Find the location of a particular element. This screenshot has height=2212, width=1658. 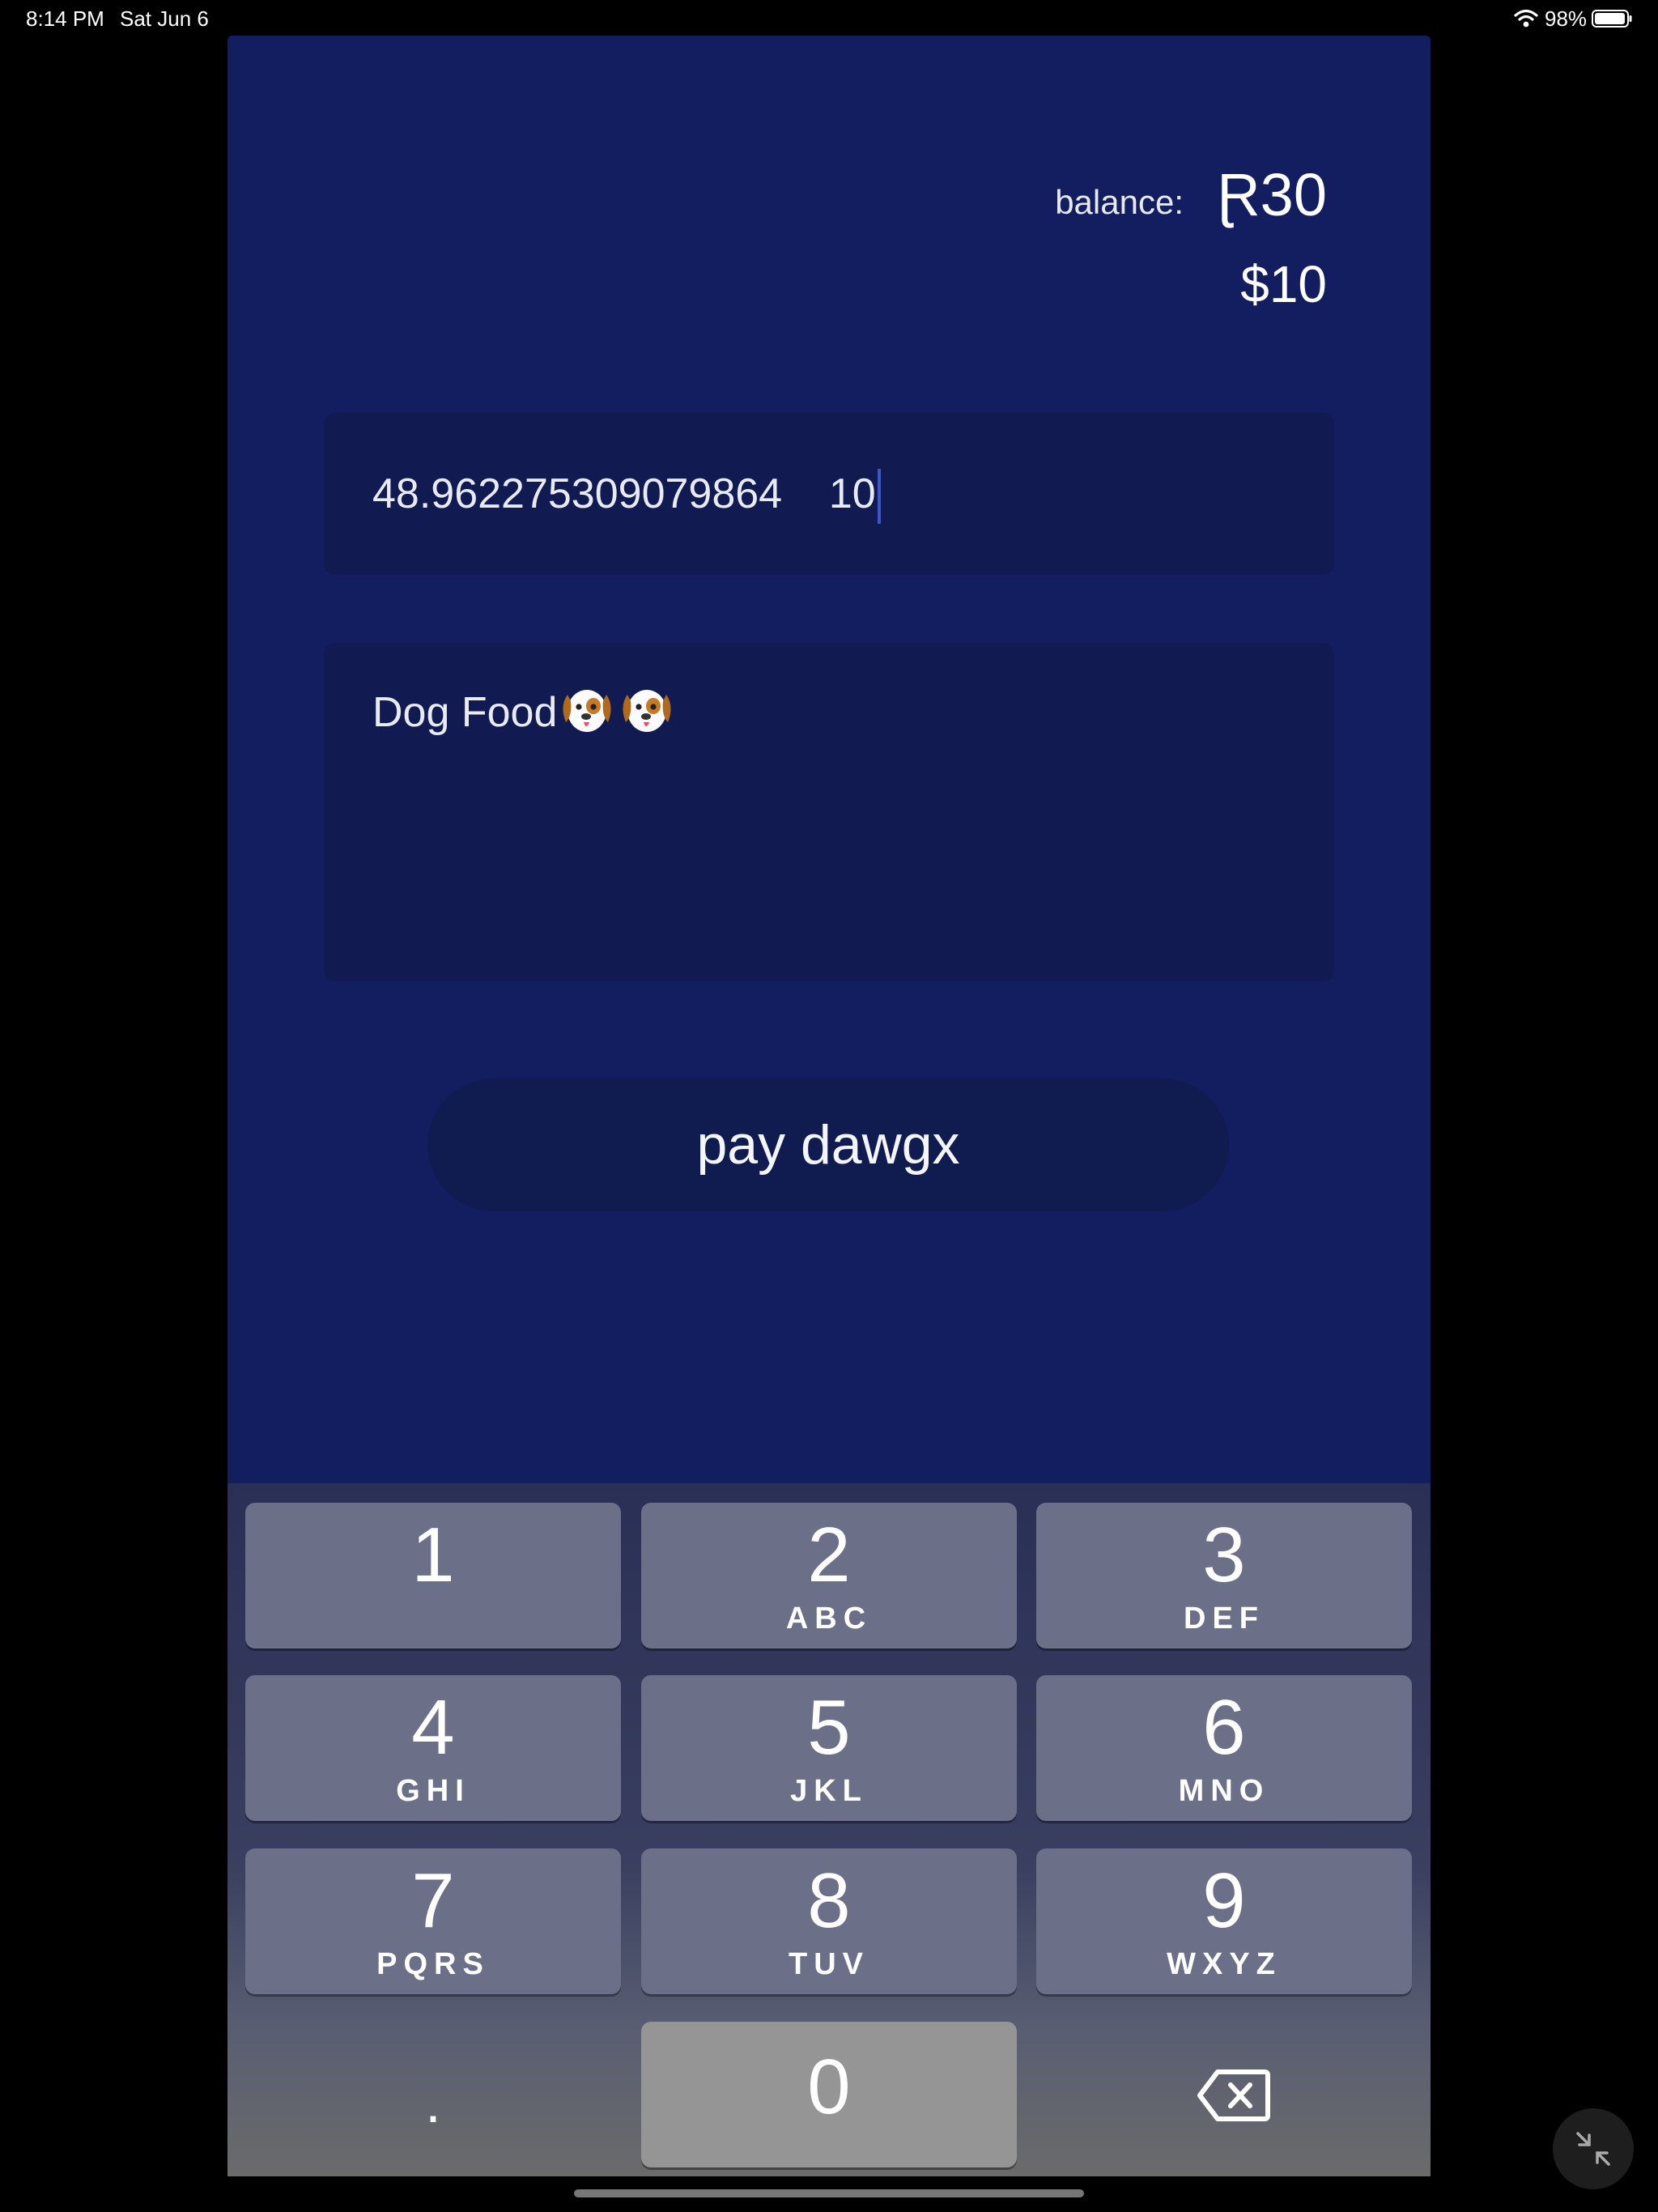

key-8: 8 TUV is located at coordinates (829, 1921).